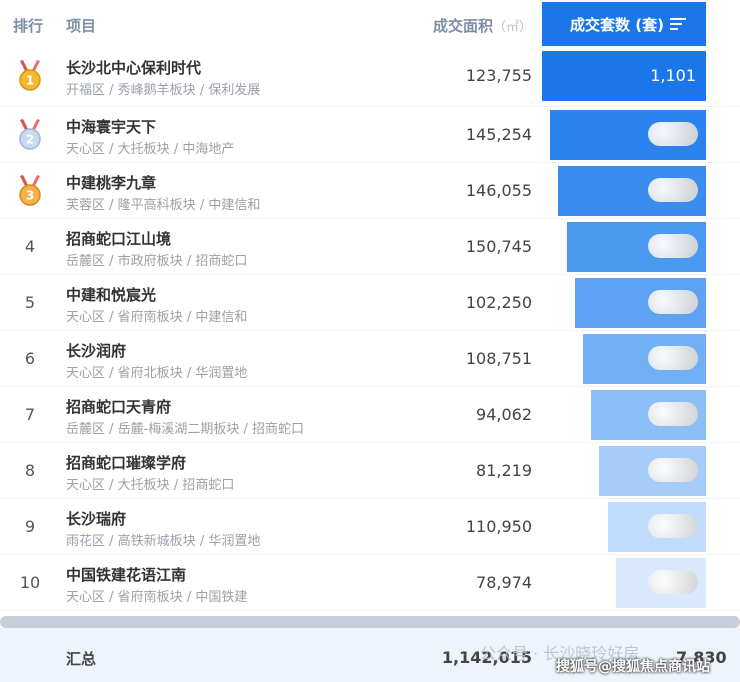  What do you see at coordinates (126, 462) in the screenshot?
I see `project-name: 招商蛇口璀璨学府` at bounding box center [126, 462].